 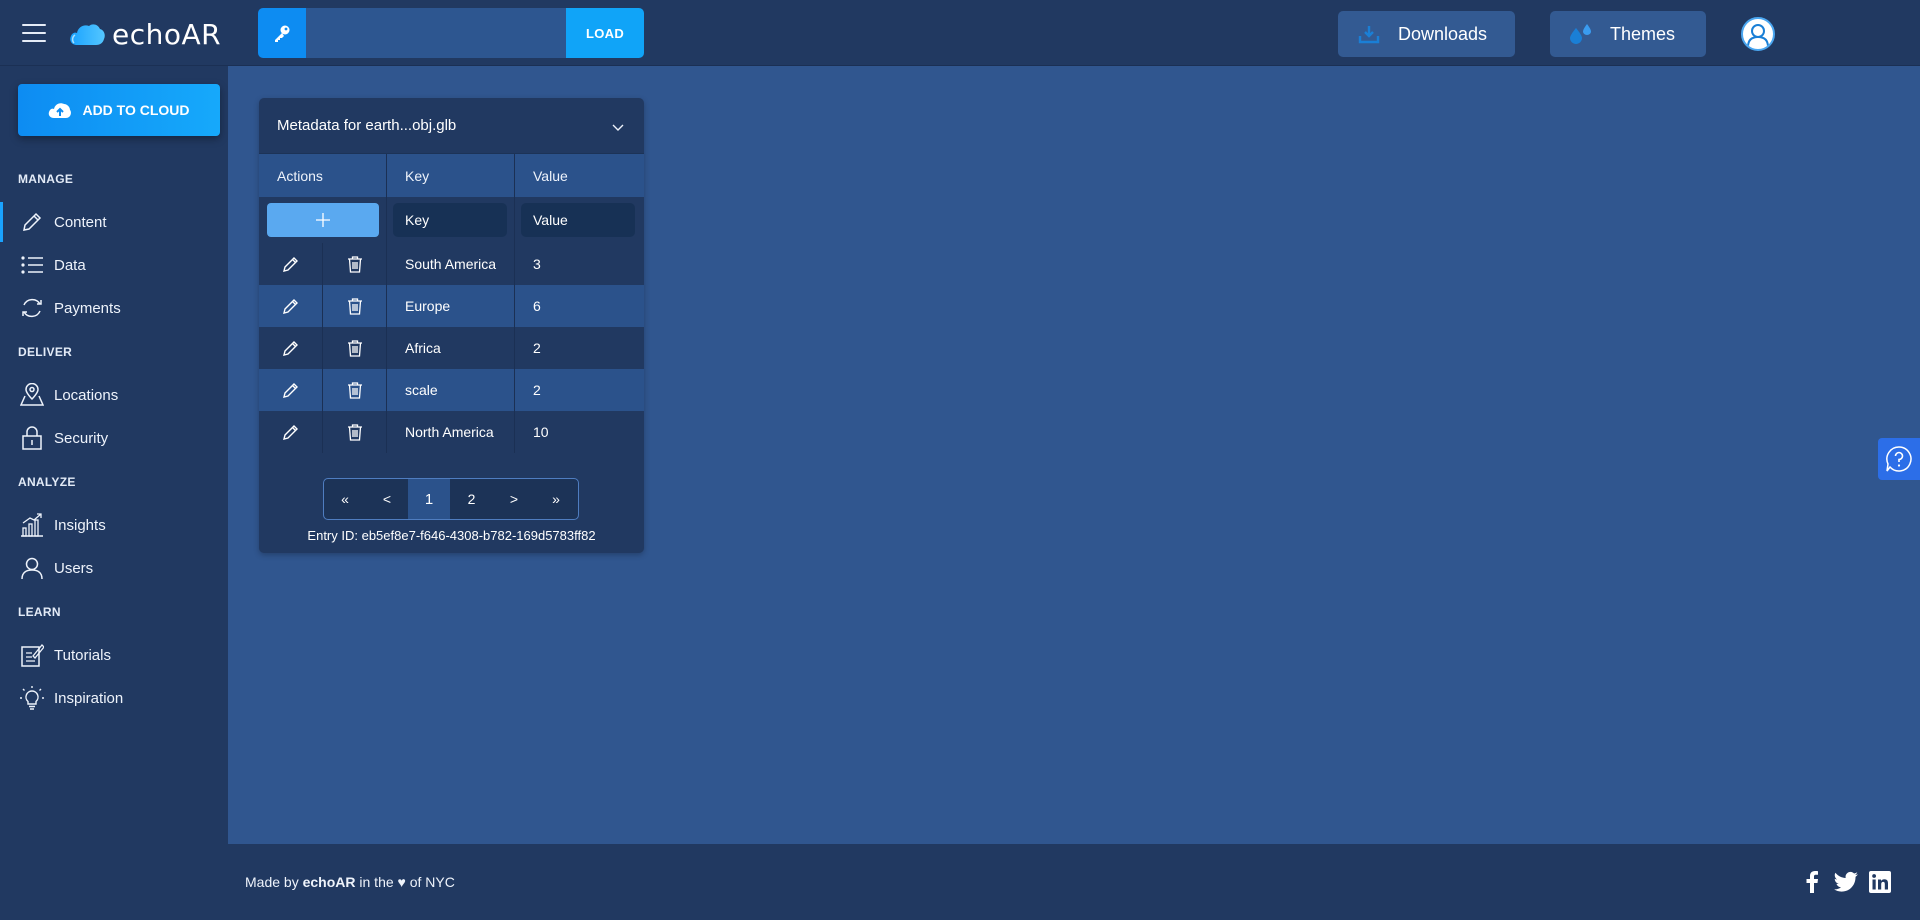 What do you see at coordinates (451, 125) in the screenshot?
I see `metadata-panel-header: Metadata for earth...obj.glb` at bounding box center [451, 125].